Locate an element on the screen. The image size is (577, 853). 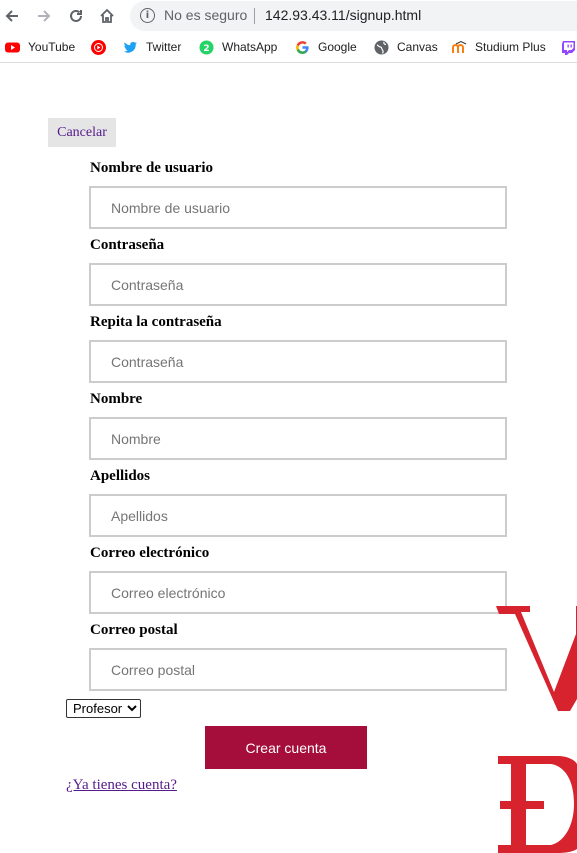
home-icon is located at coordinates (107, 16).